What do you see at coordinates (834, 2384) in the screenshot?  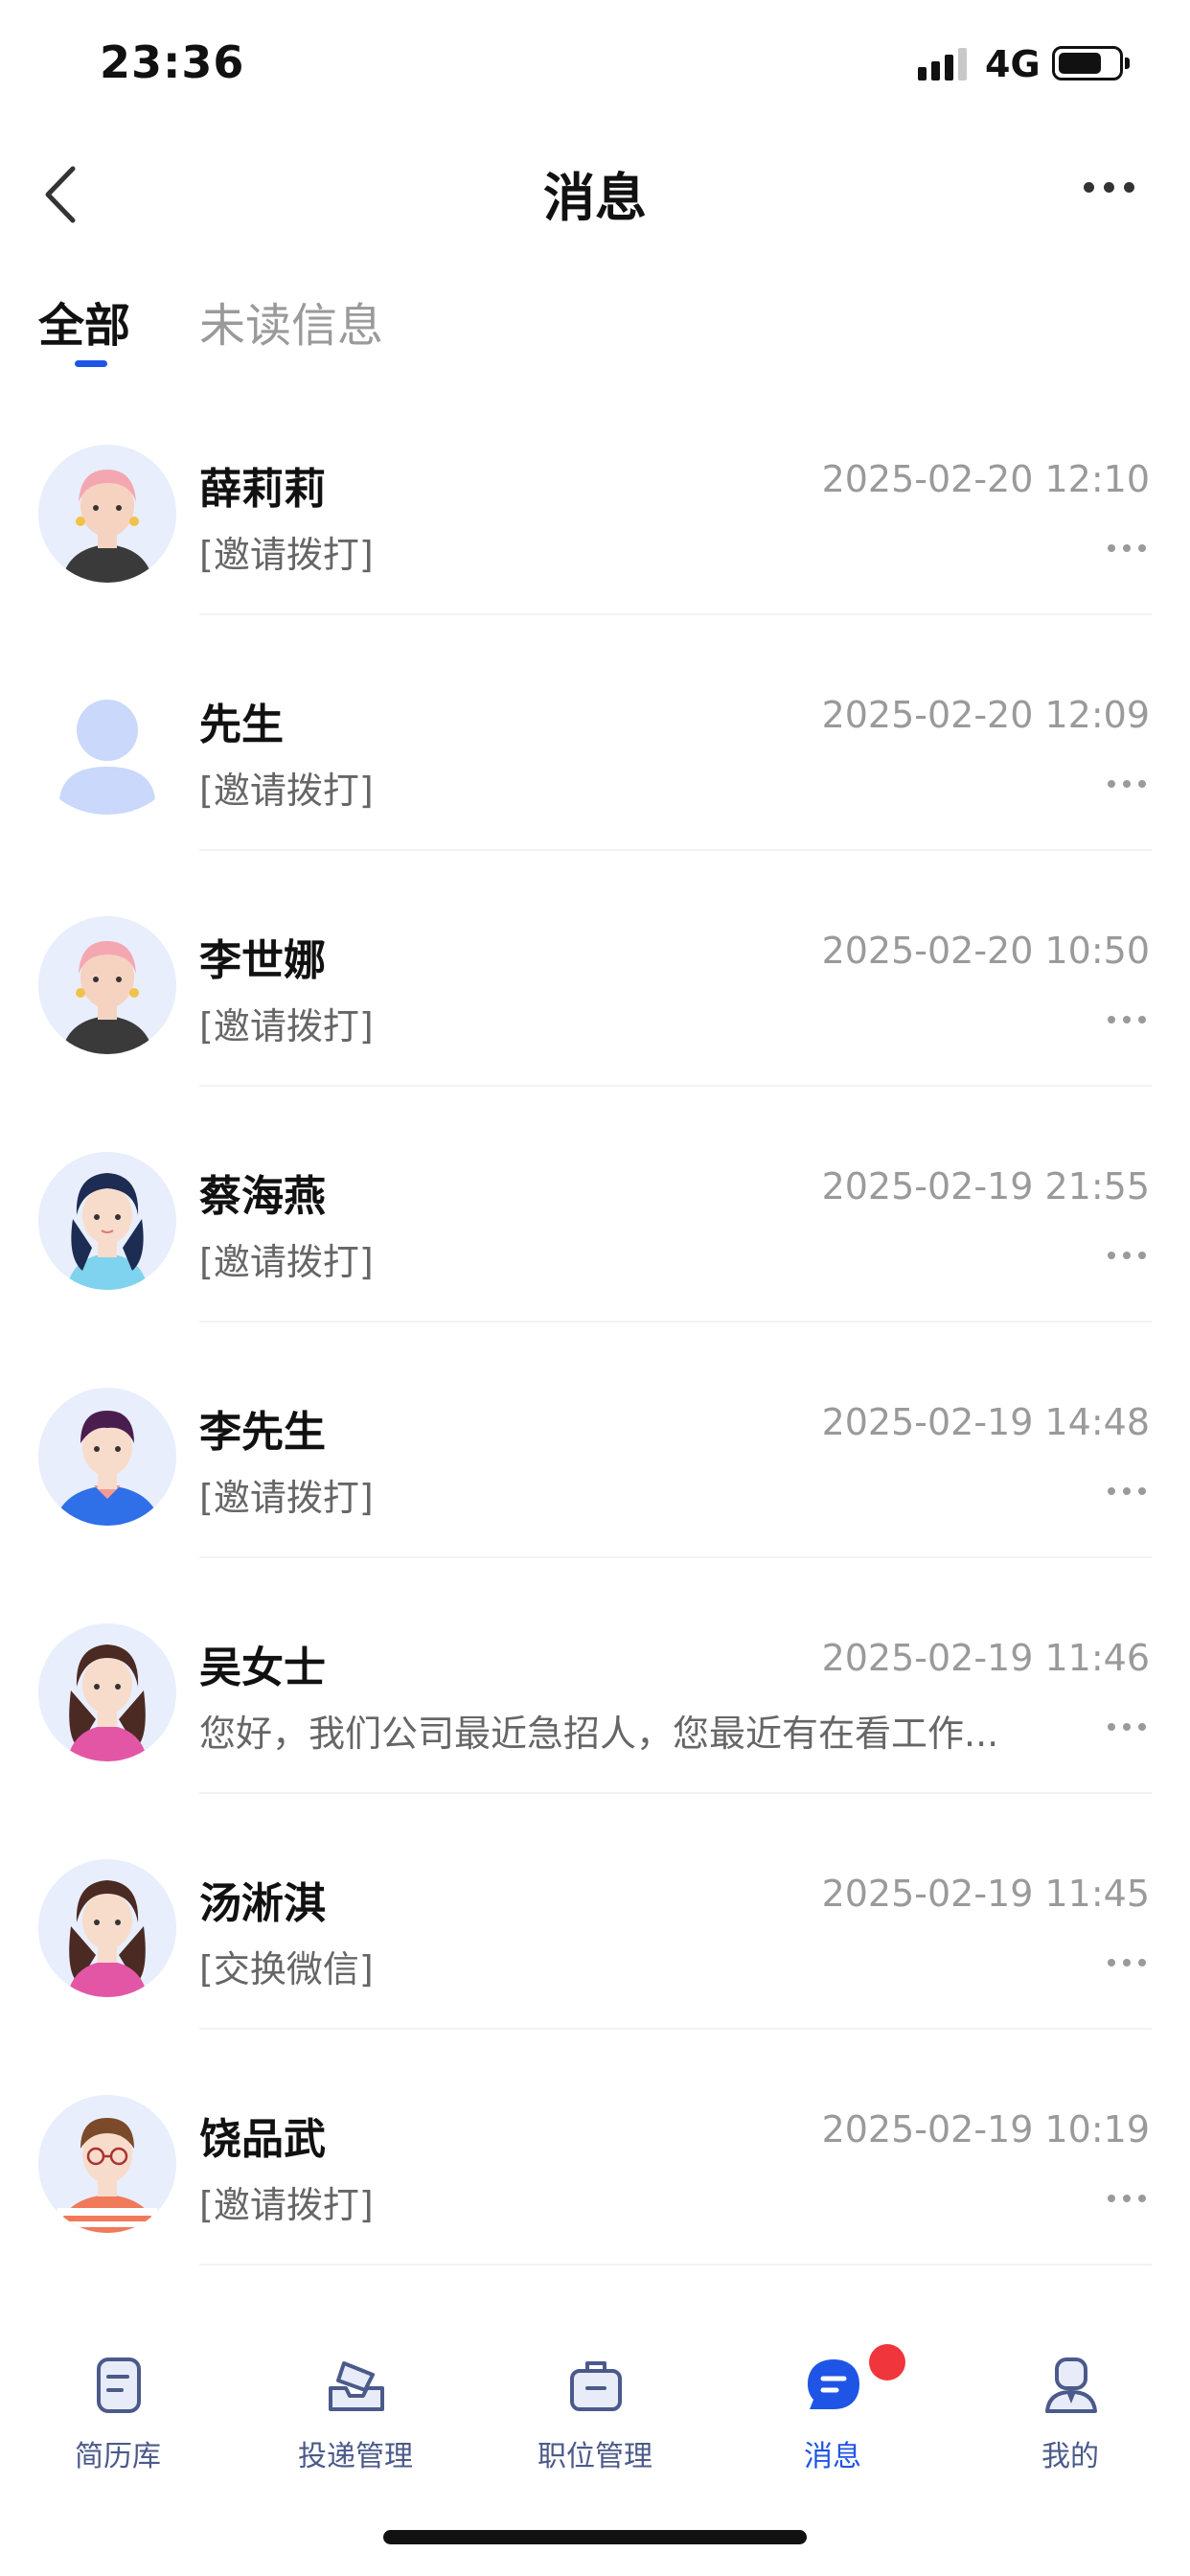 I see `chat-icon` at bounding box center [834, 2384].